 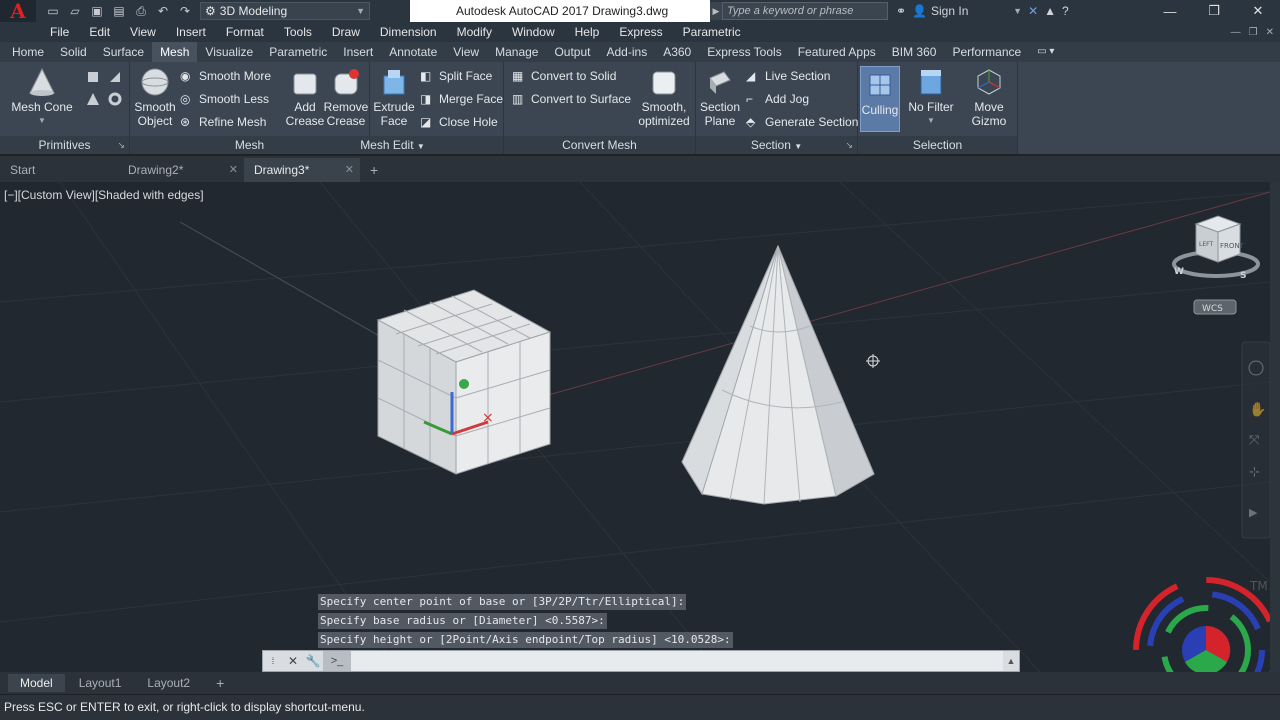 I want to click on tab-express-tools: Express Tools, so click(x=744, y=52).